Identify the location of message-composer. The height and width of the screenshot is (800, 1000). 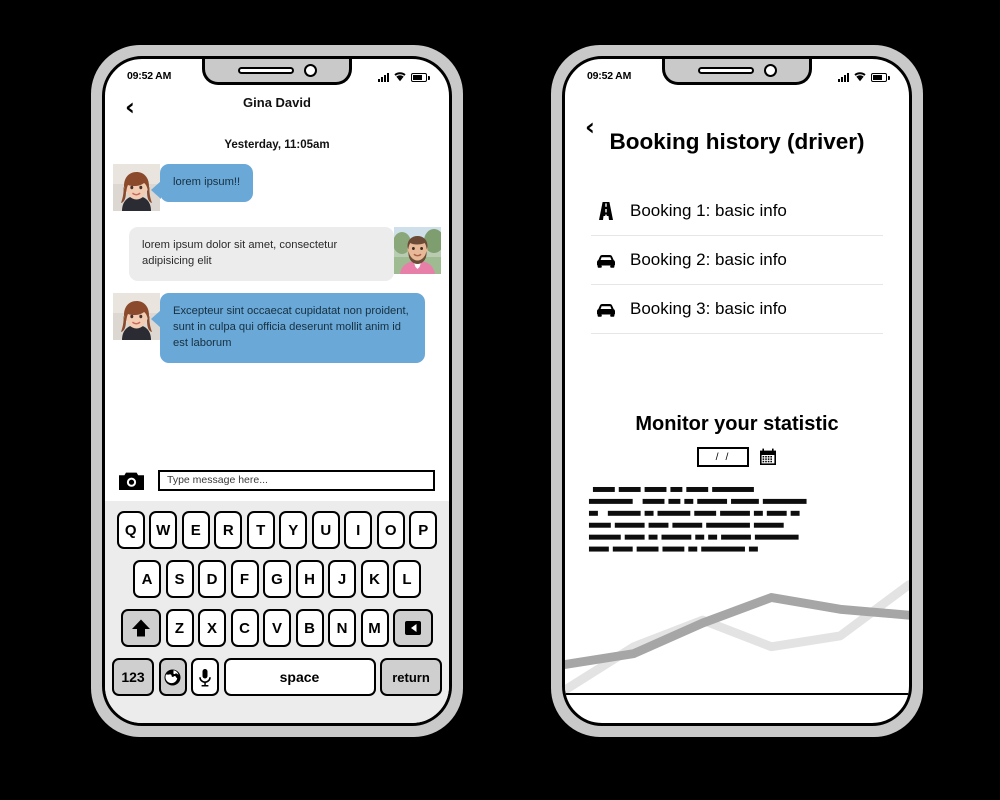
(277, 480).